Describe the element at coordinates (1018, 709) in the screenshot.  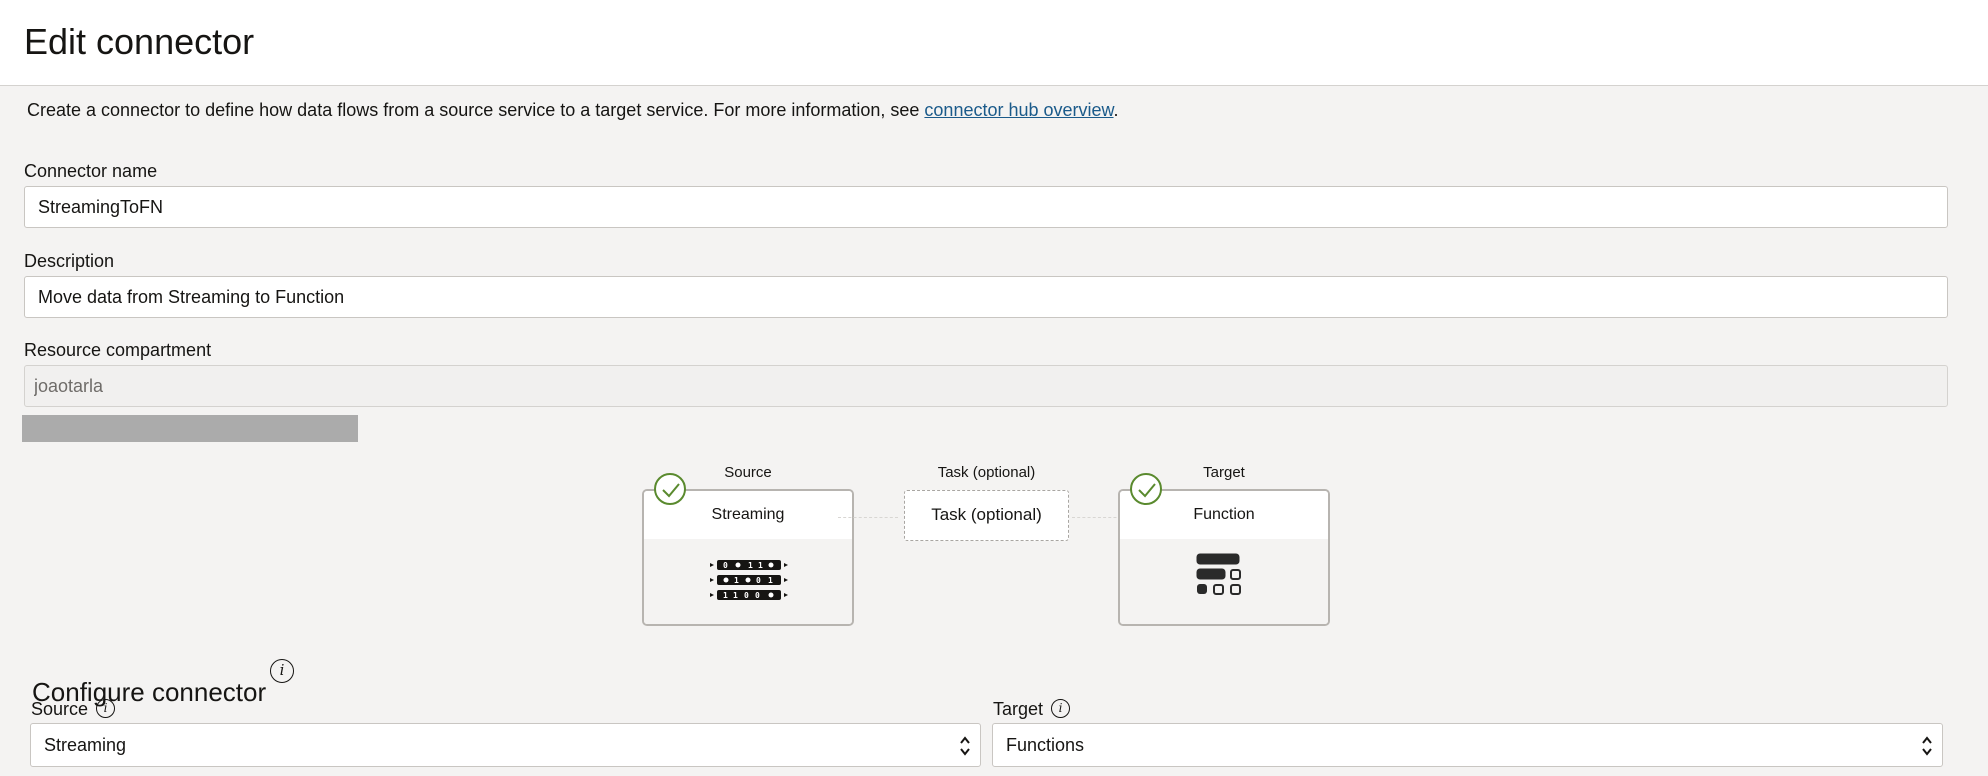
I see `target-select-label: Target` at that location.